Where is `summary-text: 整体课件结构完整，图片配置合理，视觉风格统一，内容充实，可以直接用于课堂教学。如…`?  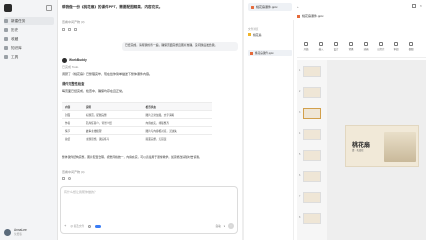
summary-text: 整体课件结构完整，图片配置合理，视觉风格统一，内容充实，可以直接用于课堂教学。如… is located at coordinates (132, 157).